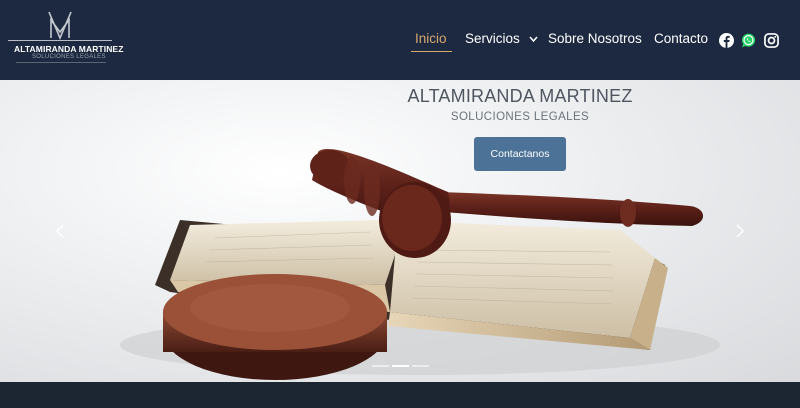 This screenshot has height=408, width=800. Describe the element at coordinates (740, 231) in the screenshot. I see `carousel-next-icon` at that location.